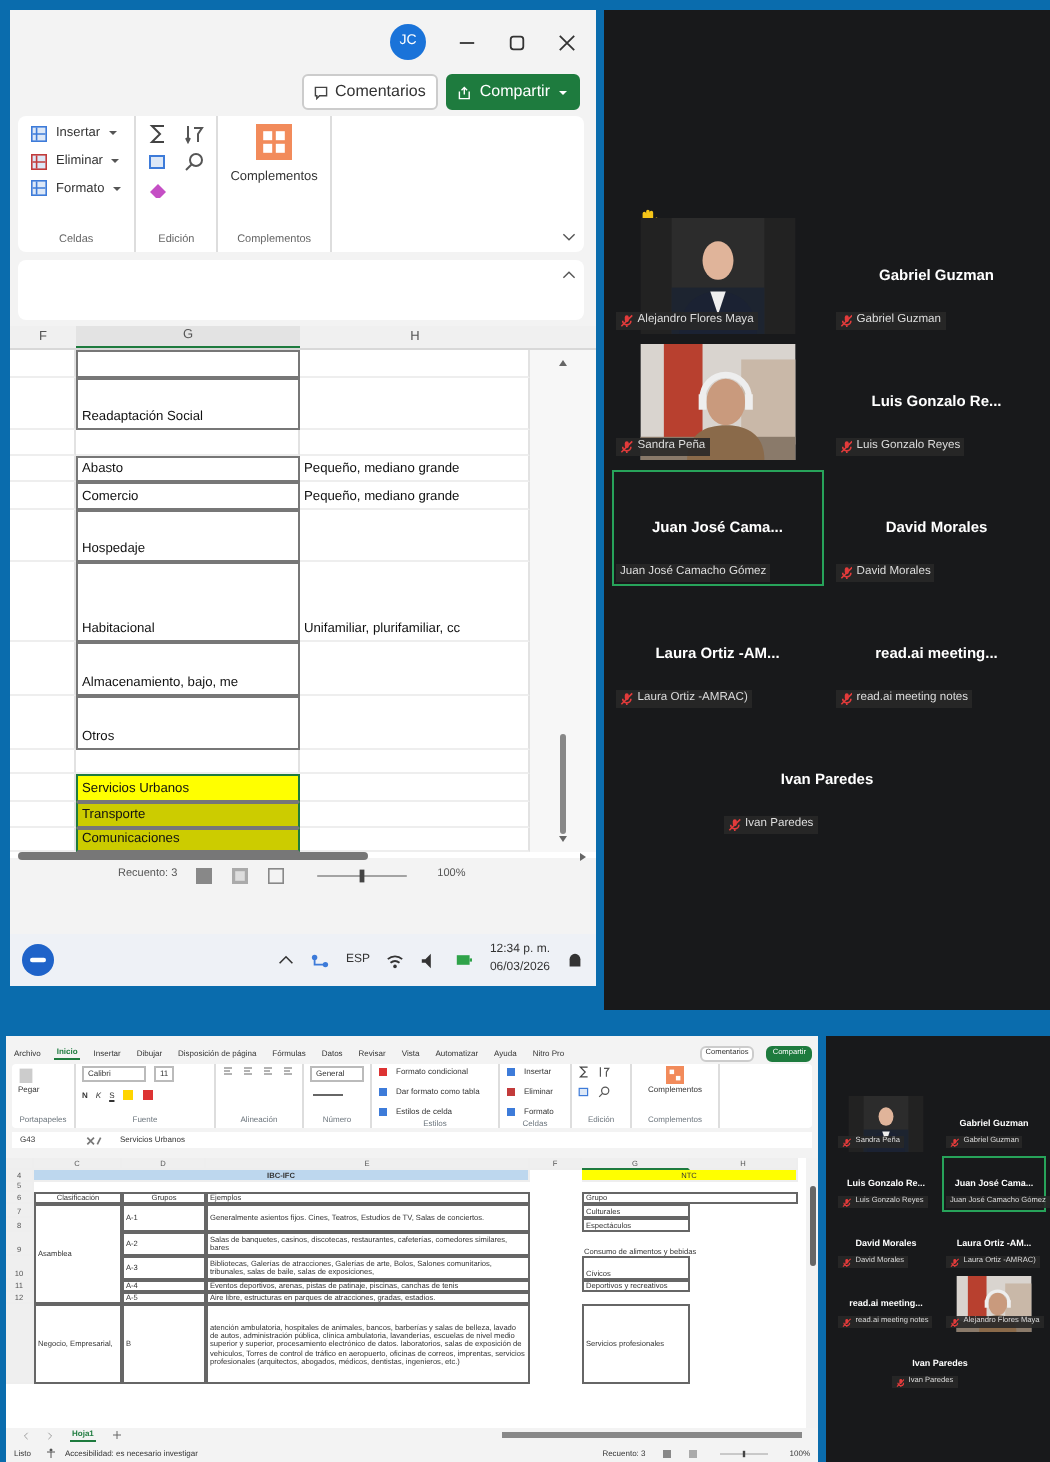 The image size is (1050, 1462). Describe the element at coordinates (464, 92) in the screenshot. I see `share-icon` at that location.